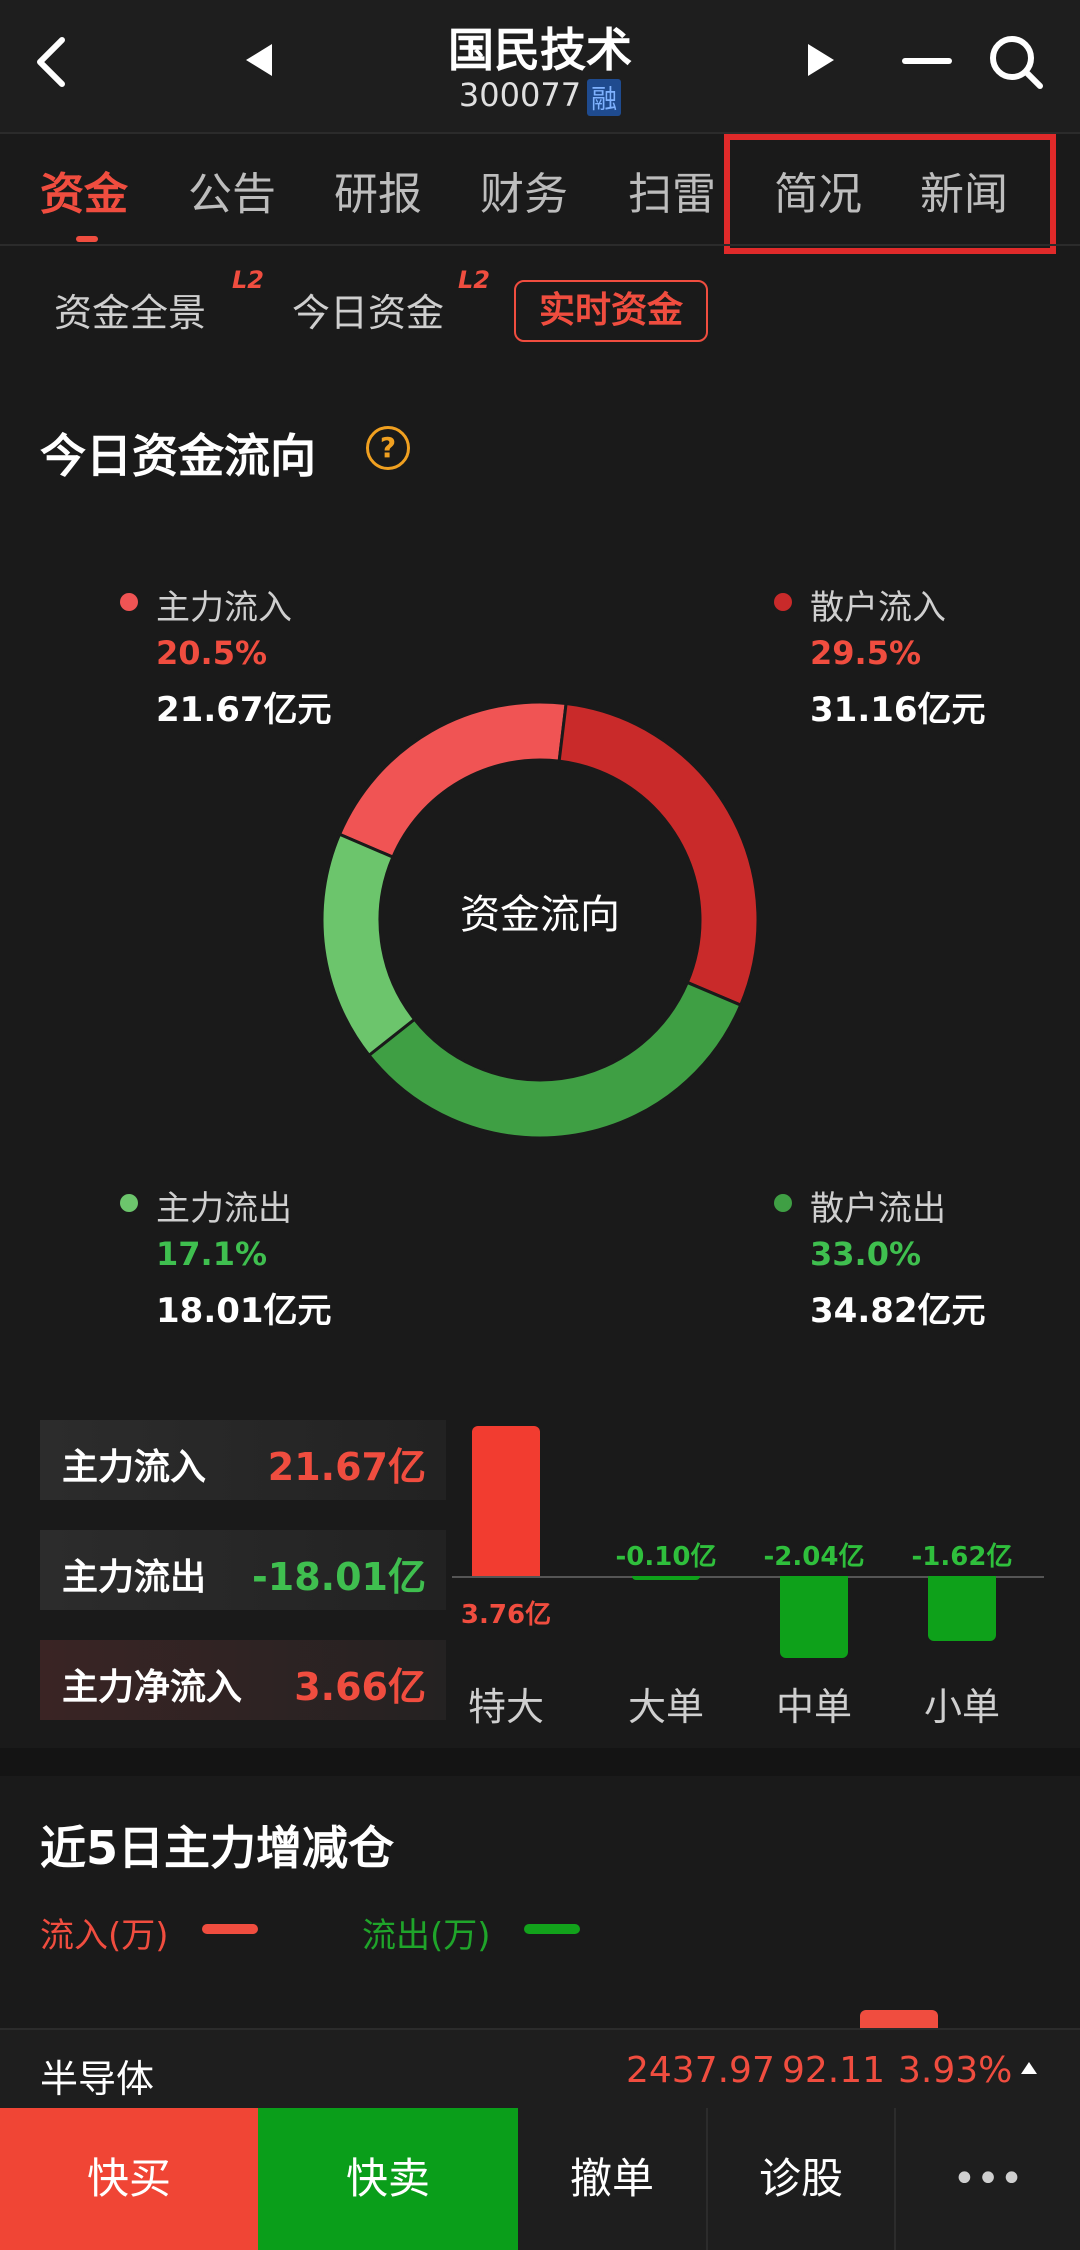 This screenshot has width=1080, height=2250. I want to click on sector-change-pct: 3.93%, so click(955, 2070).